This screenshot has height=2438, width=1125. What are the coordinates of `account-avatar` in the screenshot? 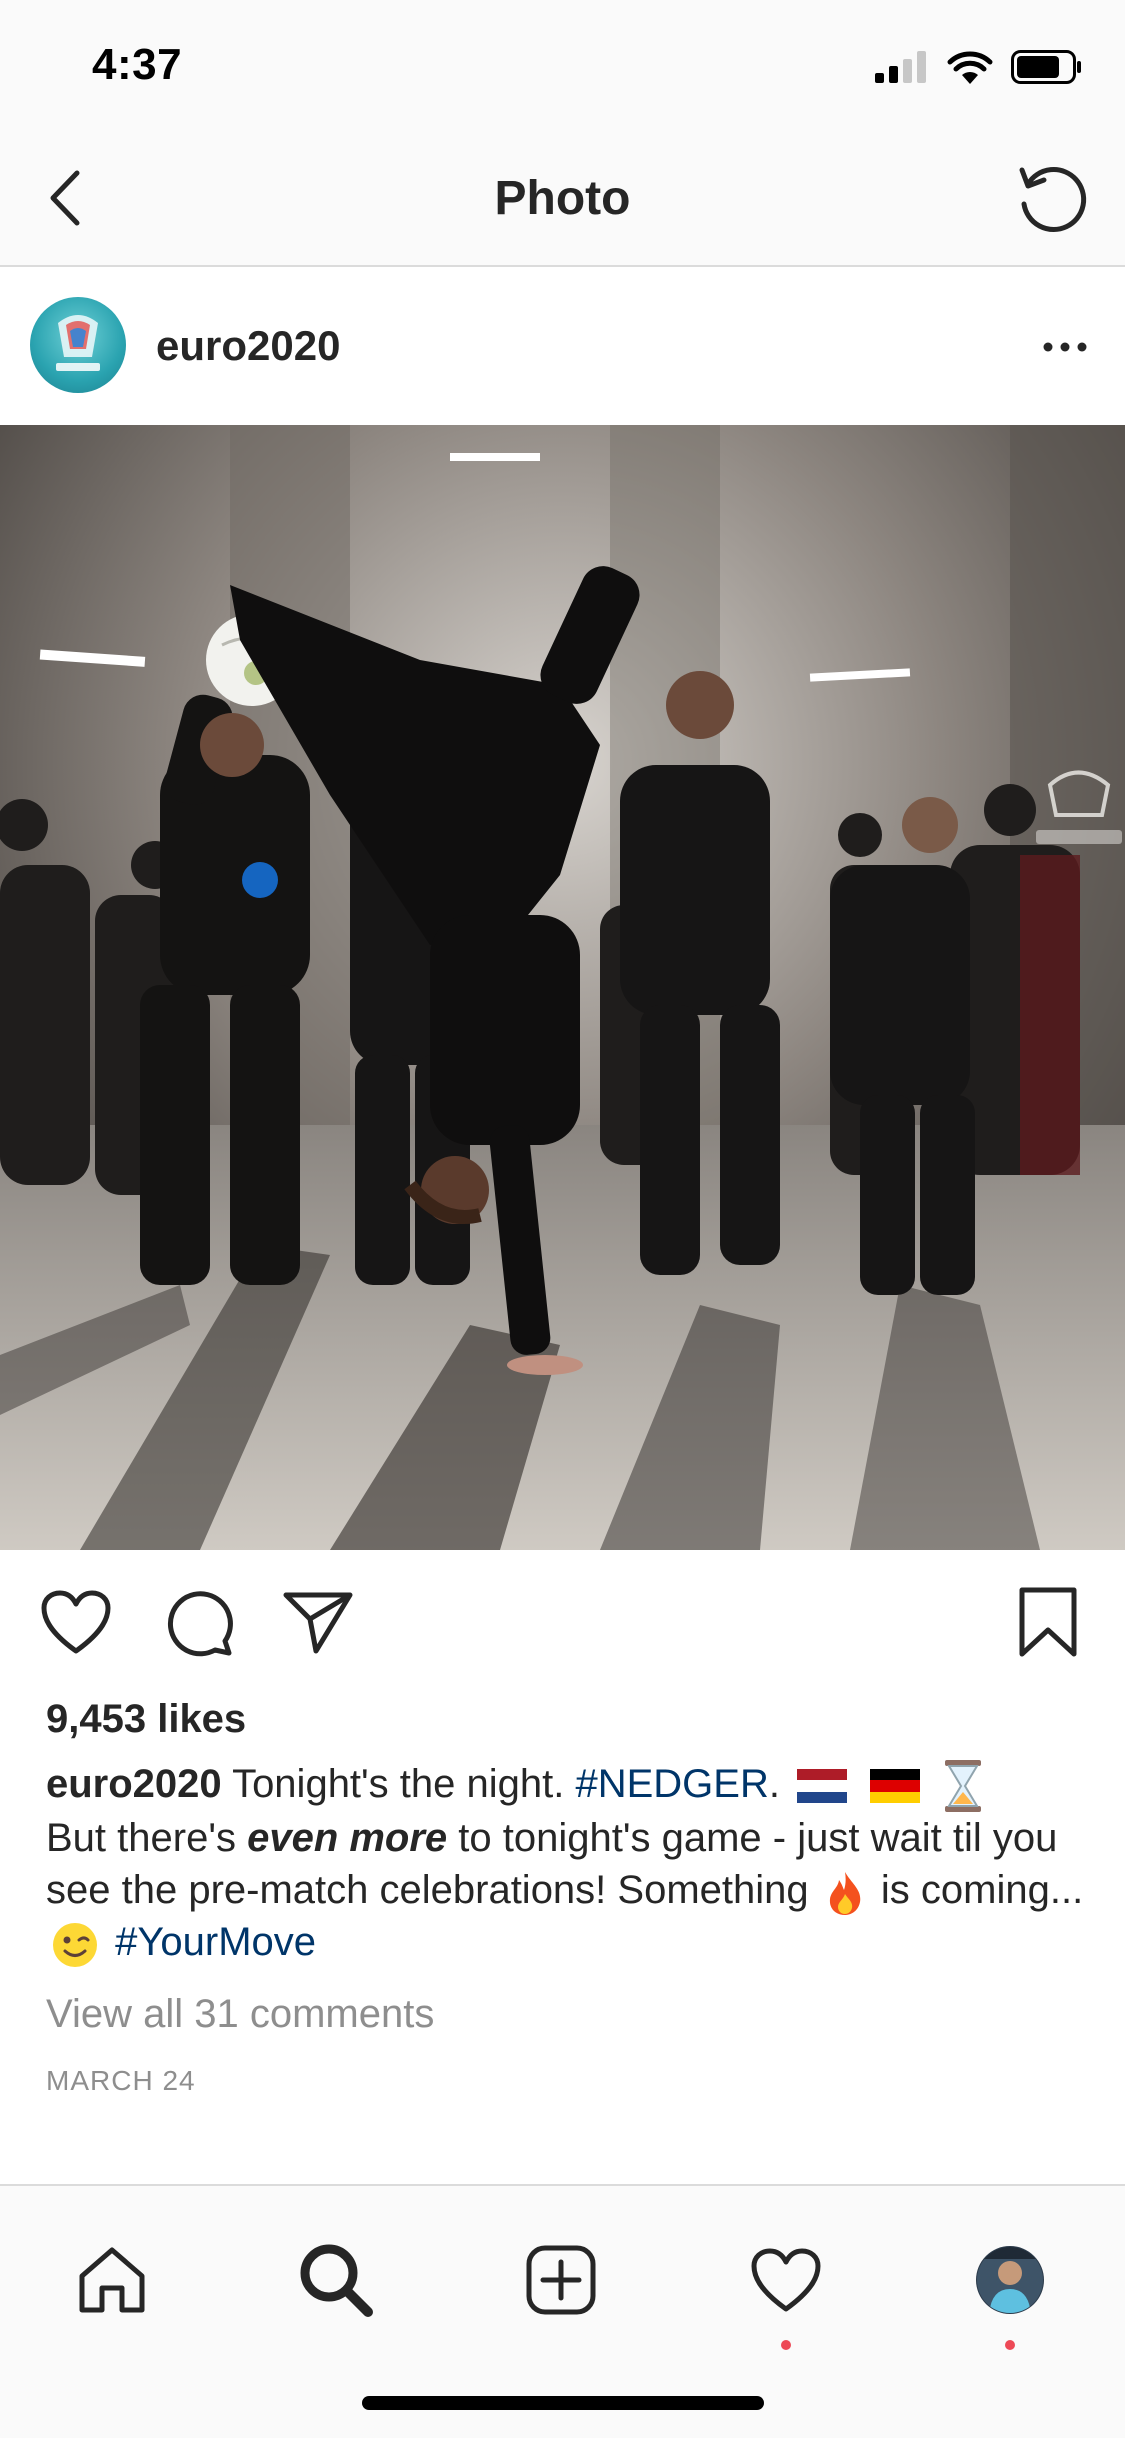 It's located at (78, 345).